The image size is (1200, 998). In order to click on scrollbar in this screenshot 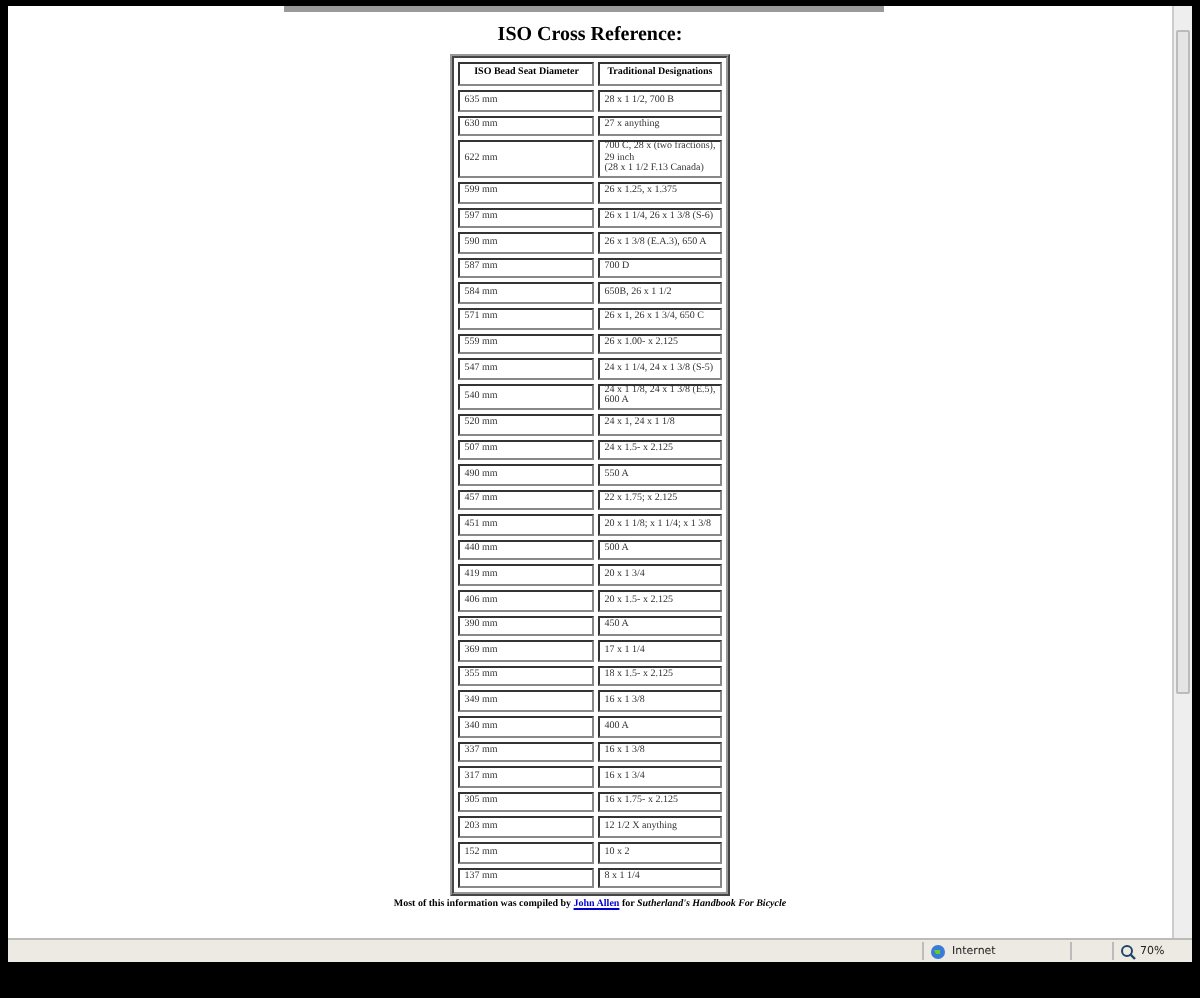, I will do `click(1182, 472)`.